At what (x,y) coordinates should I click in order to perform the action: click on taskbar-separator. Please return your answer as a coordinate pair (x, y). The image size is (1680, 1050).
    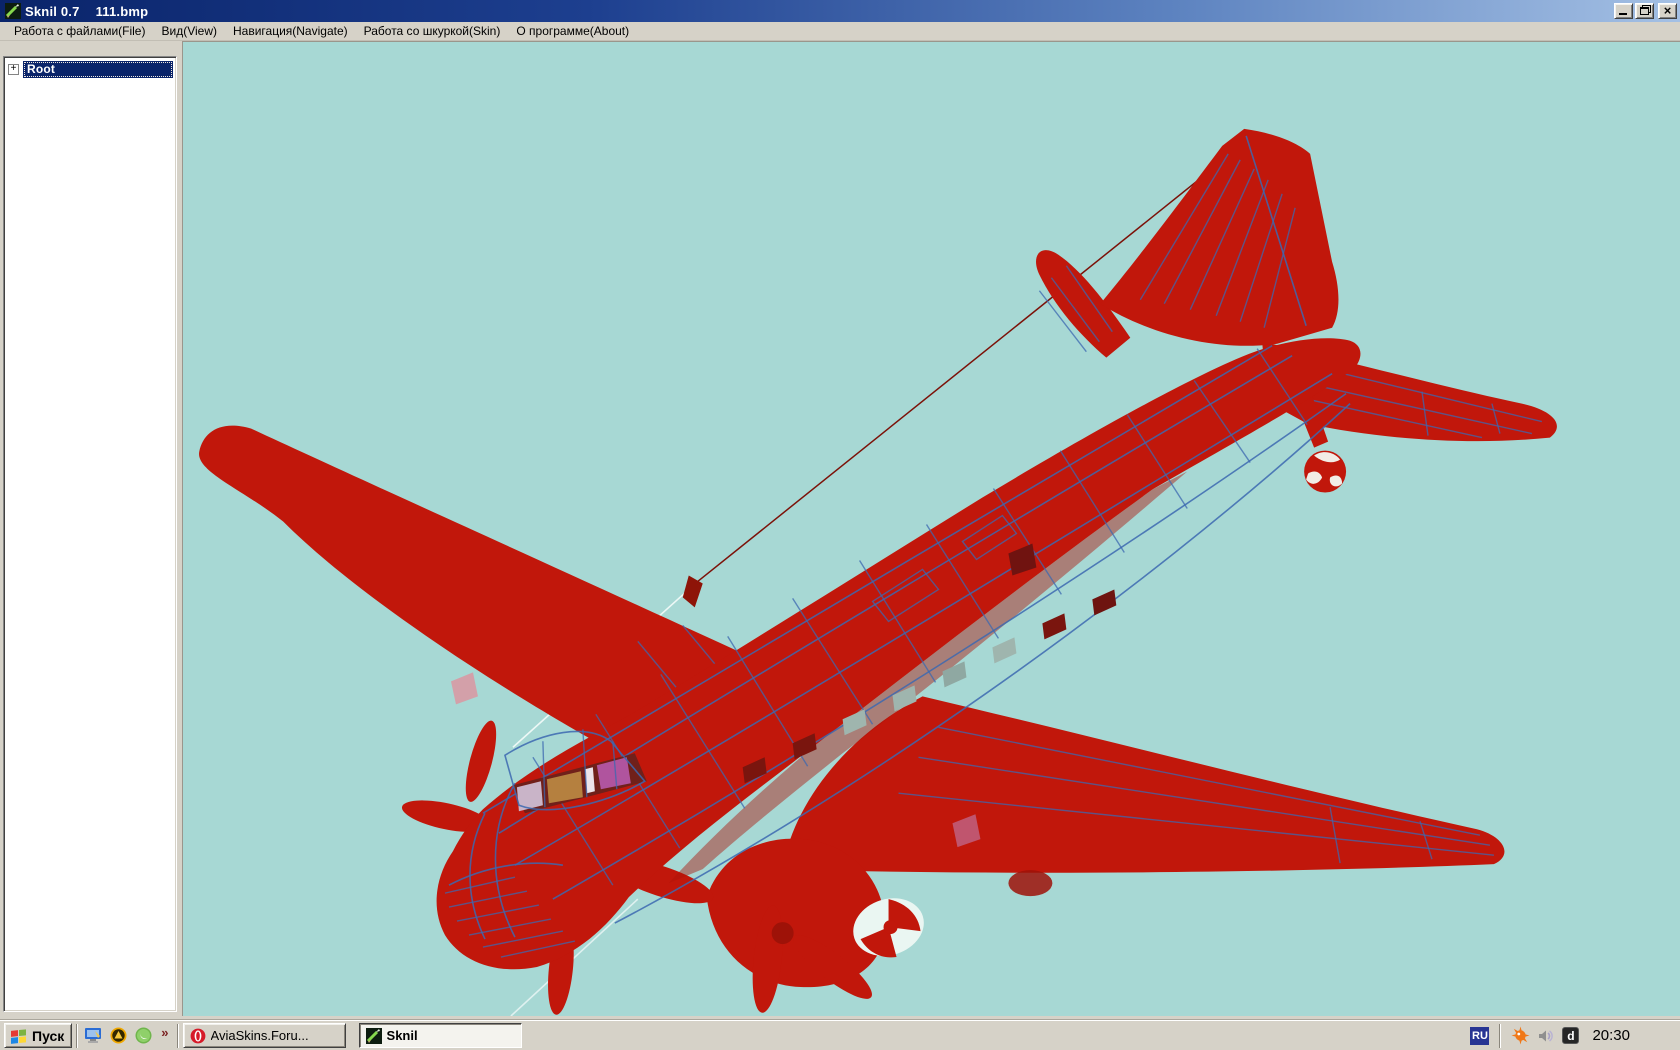
    Looking at the image, I should click on (77, 1035).